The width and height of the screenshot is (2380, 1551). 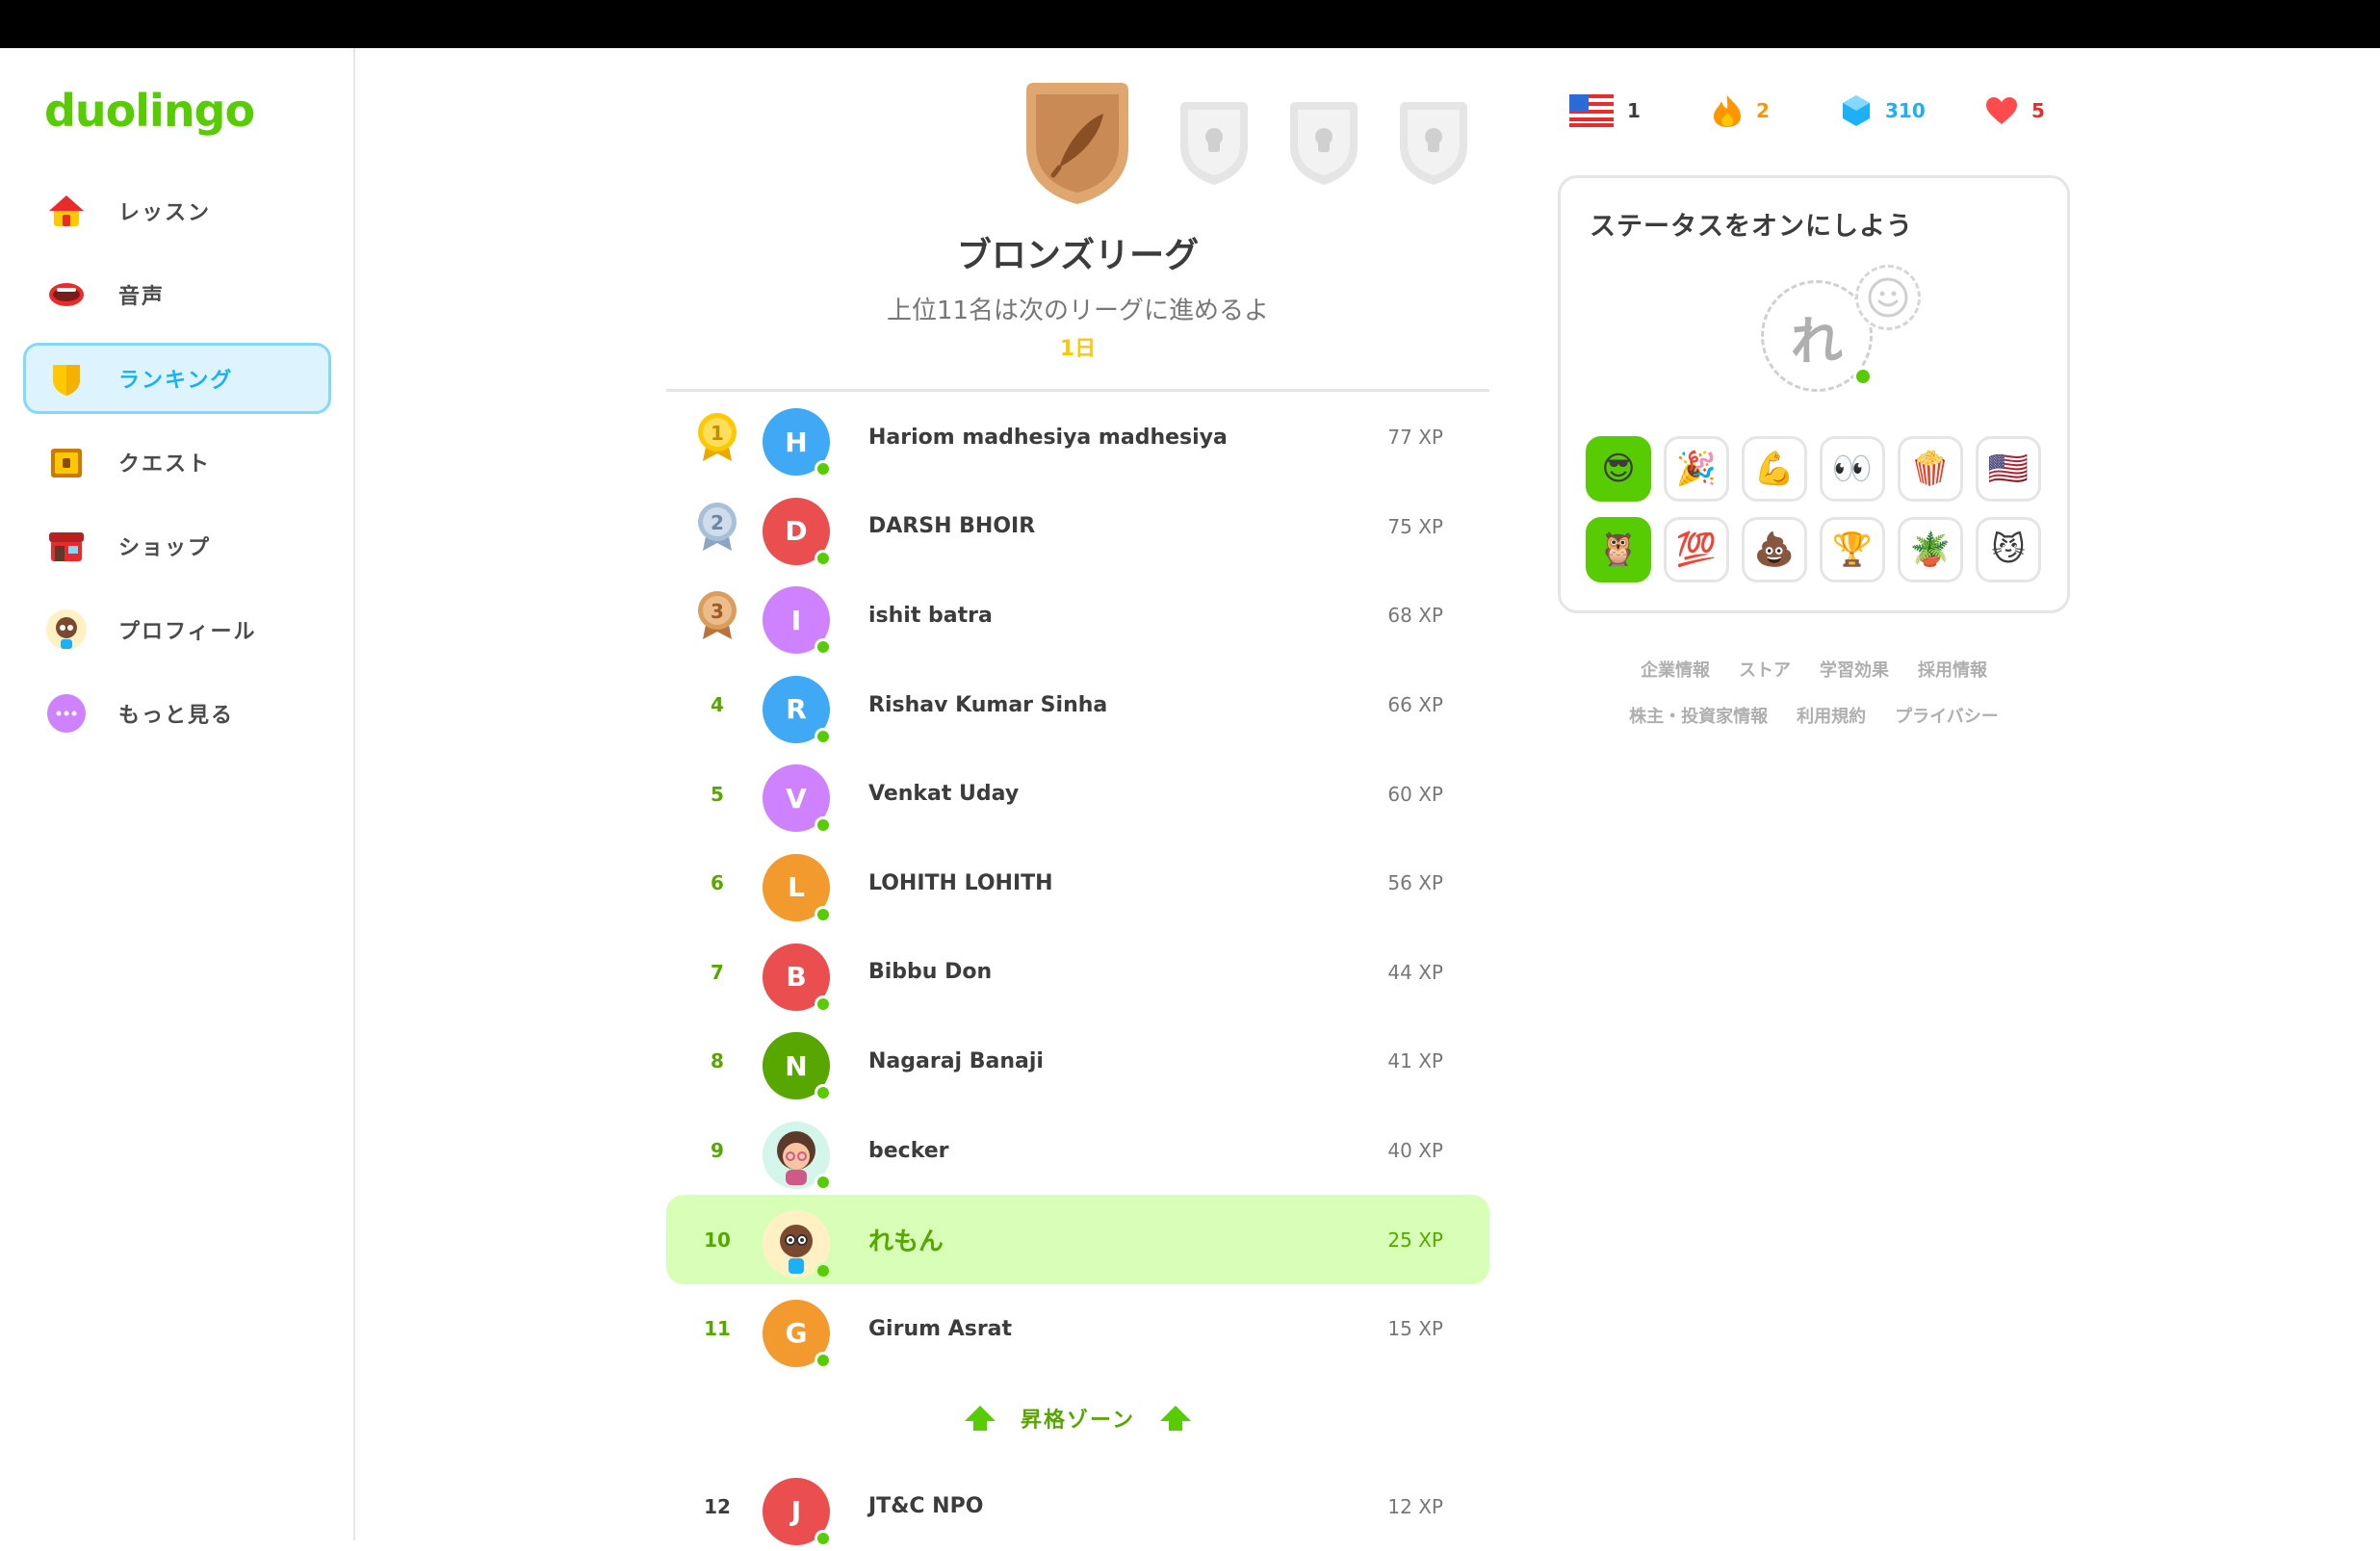 I want to click on user-name: JT&C NPO, so click(x=926, y=1506).